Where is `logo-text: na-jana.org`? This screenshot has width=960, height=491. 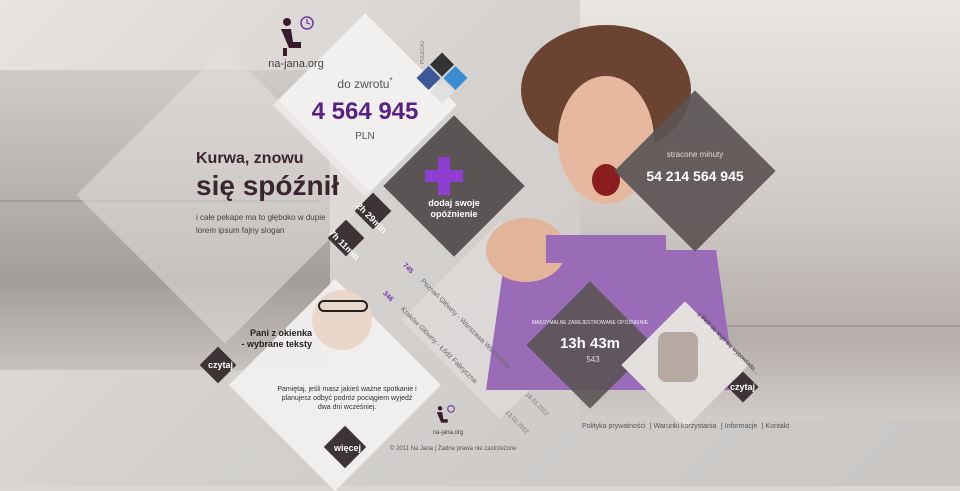 logo-text: na-jana.org is located at coordinates (296, 64).